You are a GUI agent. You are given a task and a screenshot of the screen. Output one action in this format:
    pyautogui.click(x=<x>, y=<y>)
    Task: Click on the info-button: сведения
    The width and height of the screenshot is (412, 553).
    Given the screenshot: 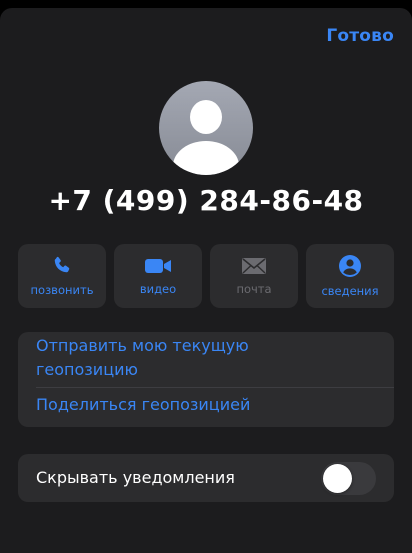 What is the action you would take?
    pyautogui.click(x=350, y=276)
    